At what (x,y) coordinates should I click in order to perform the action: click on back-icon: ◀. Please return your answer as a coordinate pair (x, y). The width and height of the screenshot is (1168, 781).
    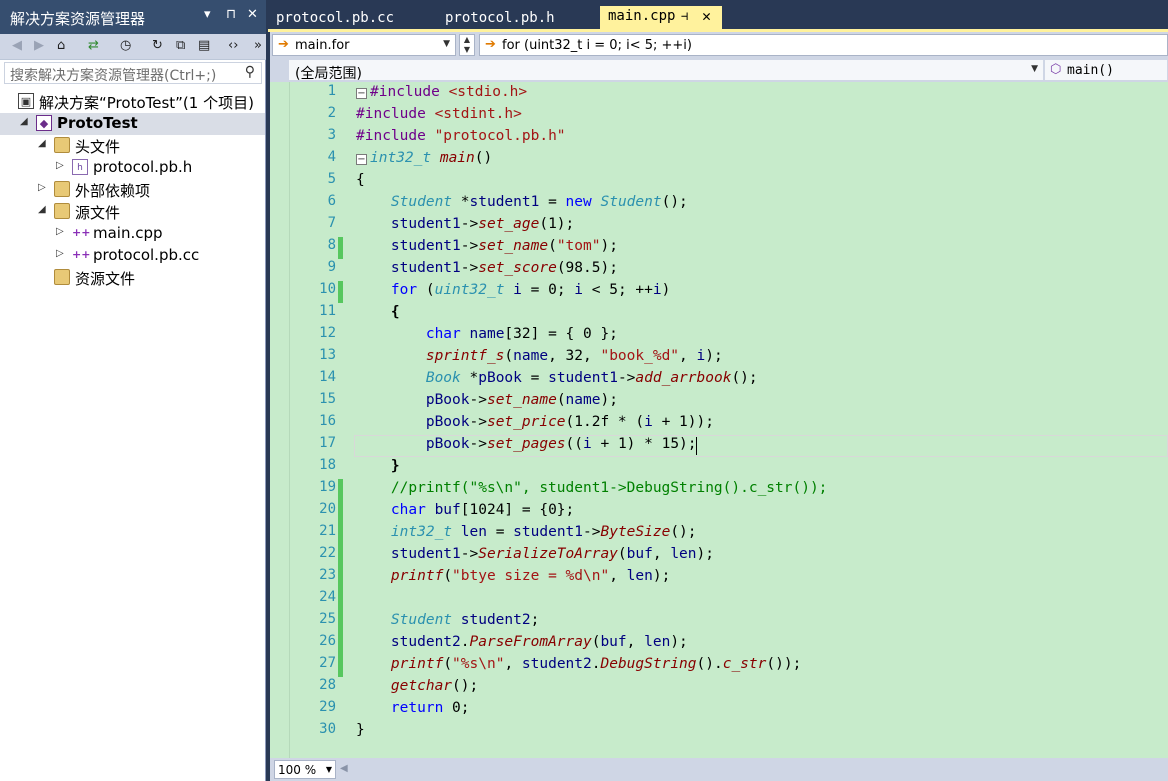
    Looking at the image, I should click on (17, 45).